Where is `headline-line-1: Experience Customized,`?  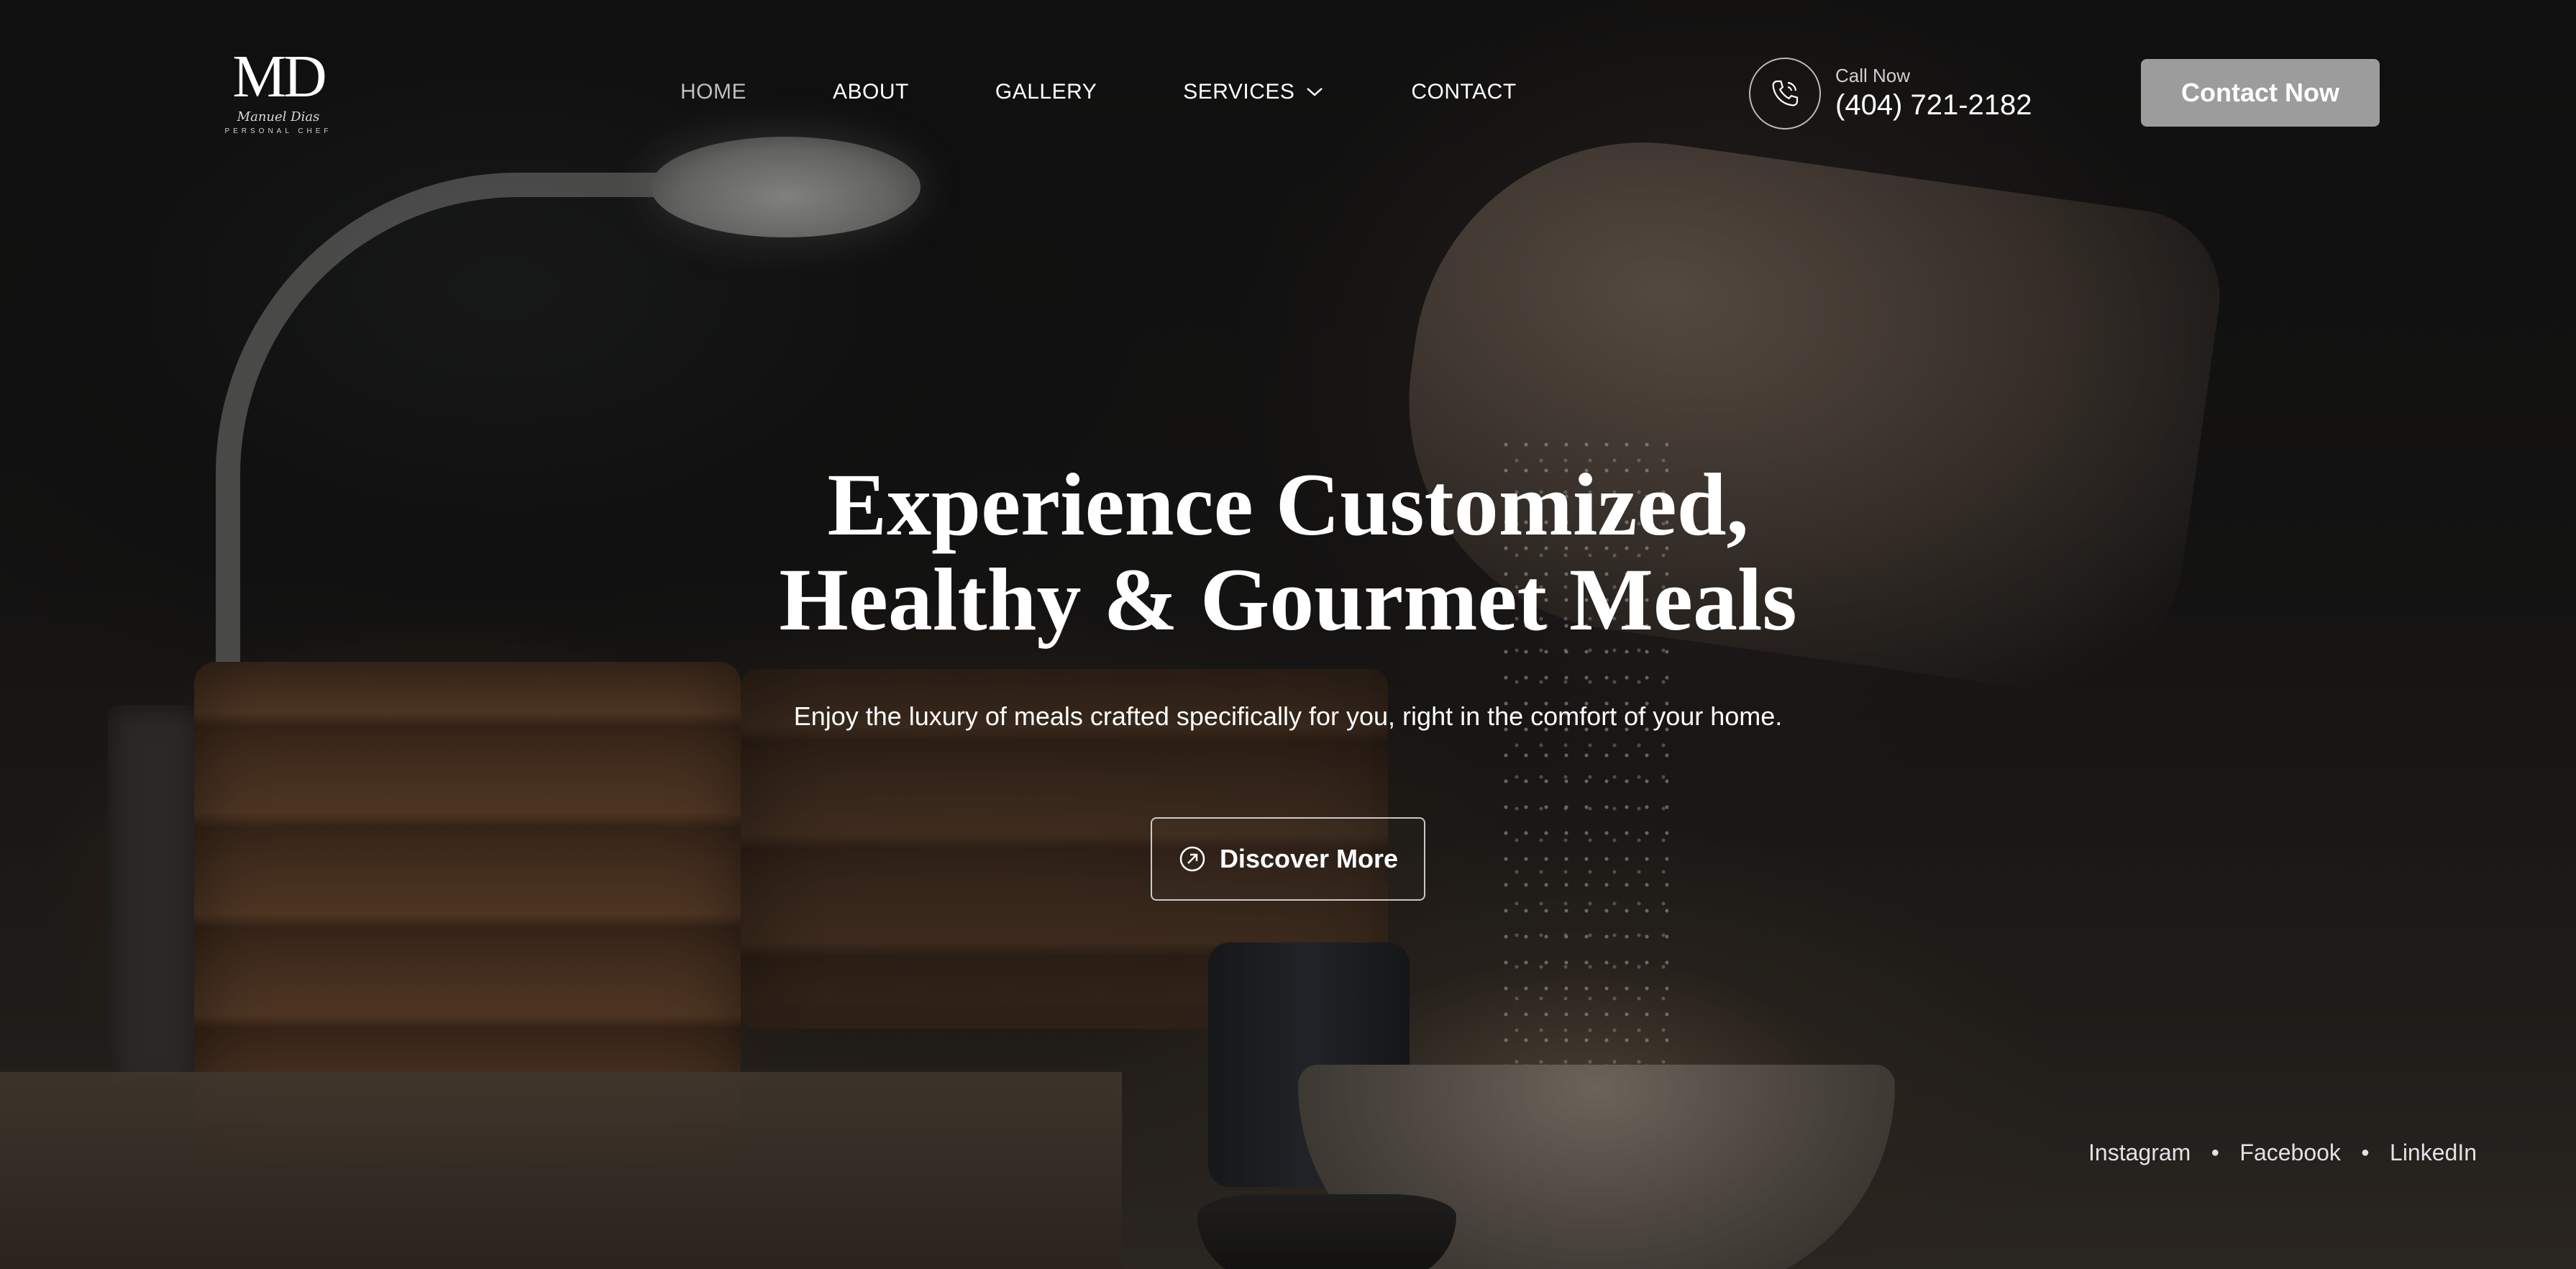
headline-line-1: Experience Customized, is located at coordinates (1288, 504).